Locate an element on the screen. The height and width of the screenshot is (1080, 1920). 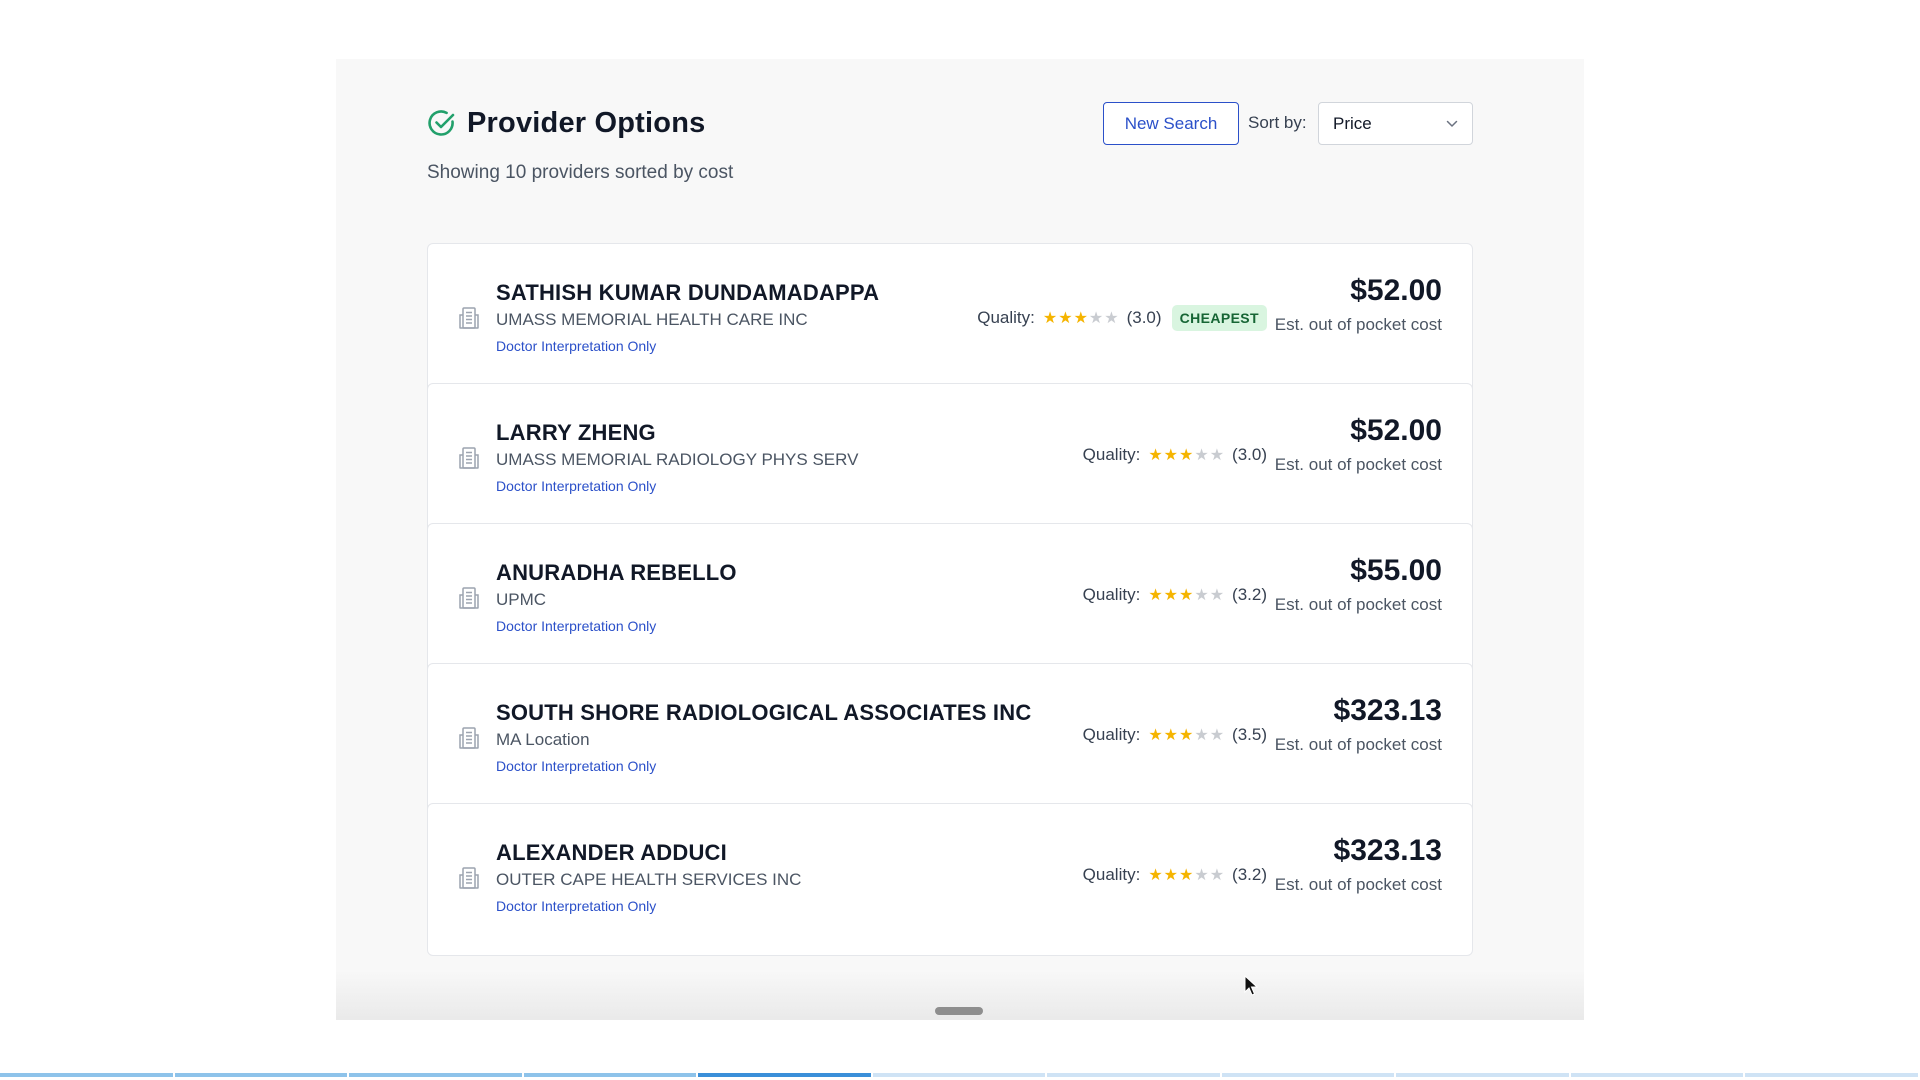
sort-by-label: Sort by: is located at coordinates (1277, 122).